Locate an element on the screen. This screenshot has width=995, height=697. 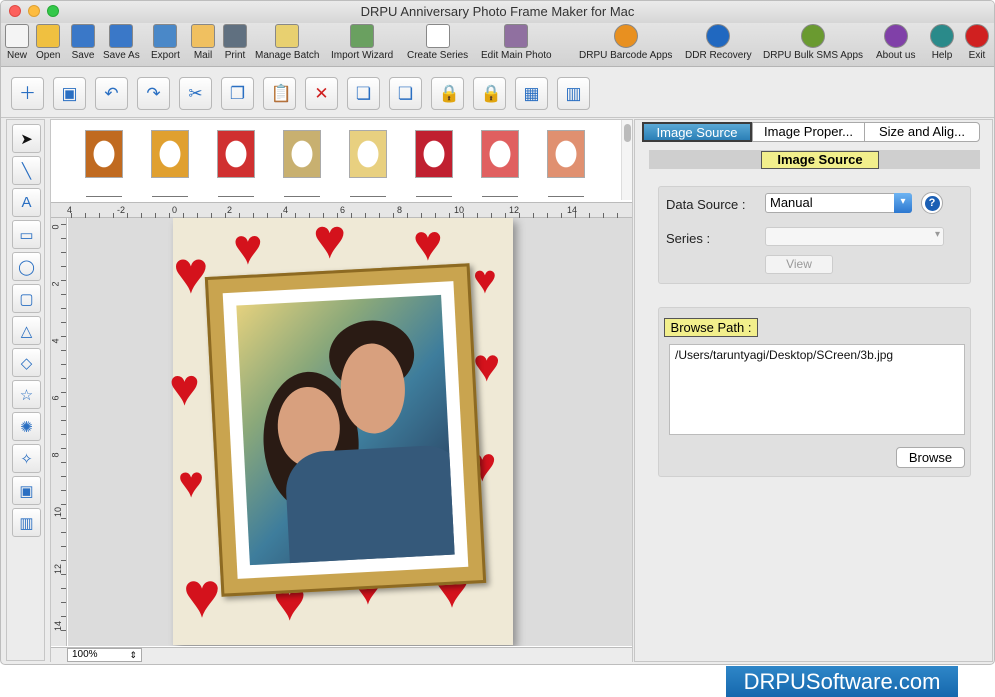
image-icon: ▣ is located at coordinates (26, 491).